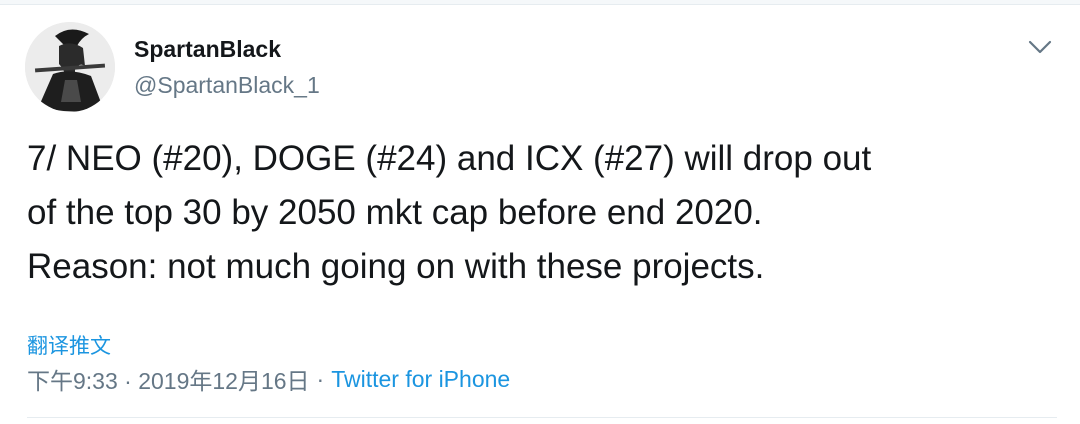 The height and width of the screenshot is (424, 1080). Describe the element at coordinates (420, 379) in the screenshot. I see `tweet-source-link: Twitter for iPhone` at that location.